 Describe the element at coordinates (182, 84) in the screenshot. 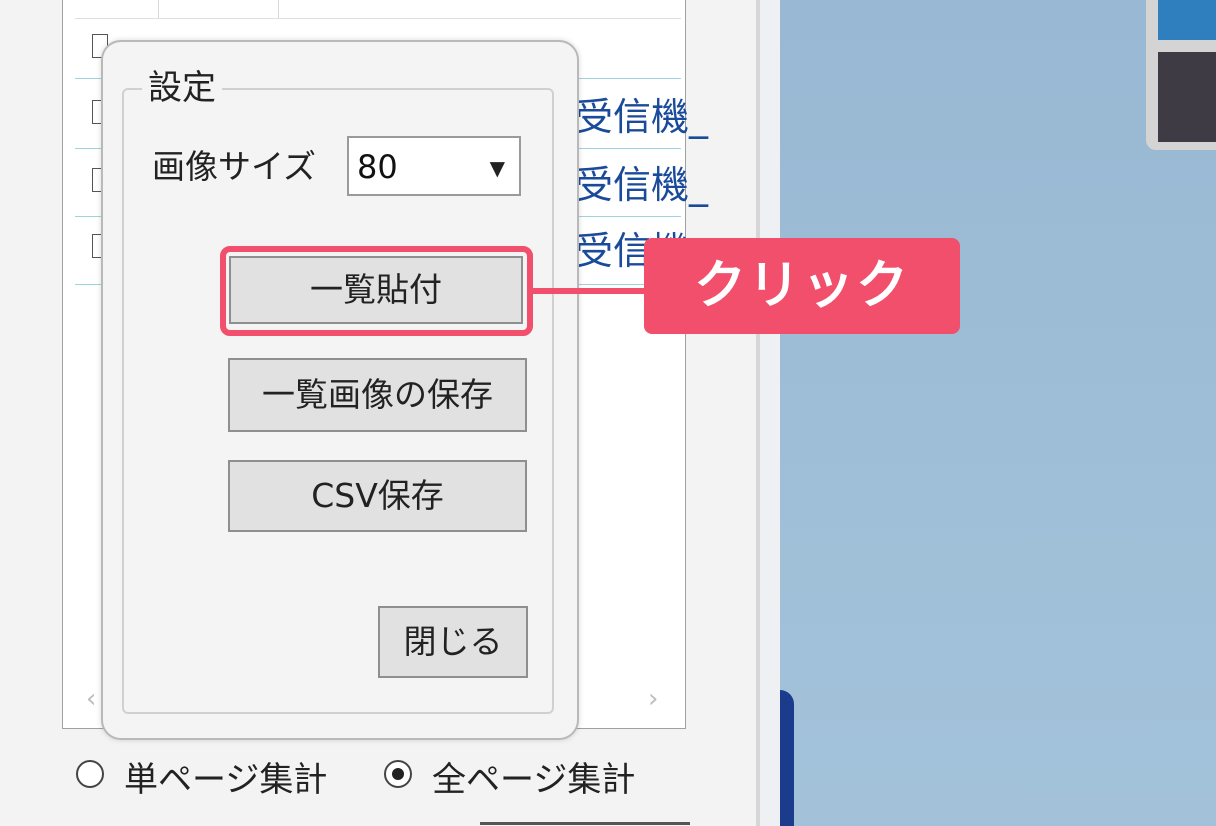

I see `settings-group-title: 設定` at that location.